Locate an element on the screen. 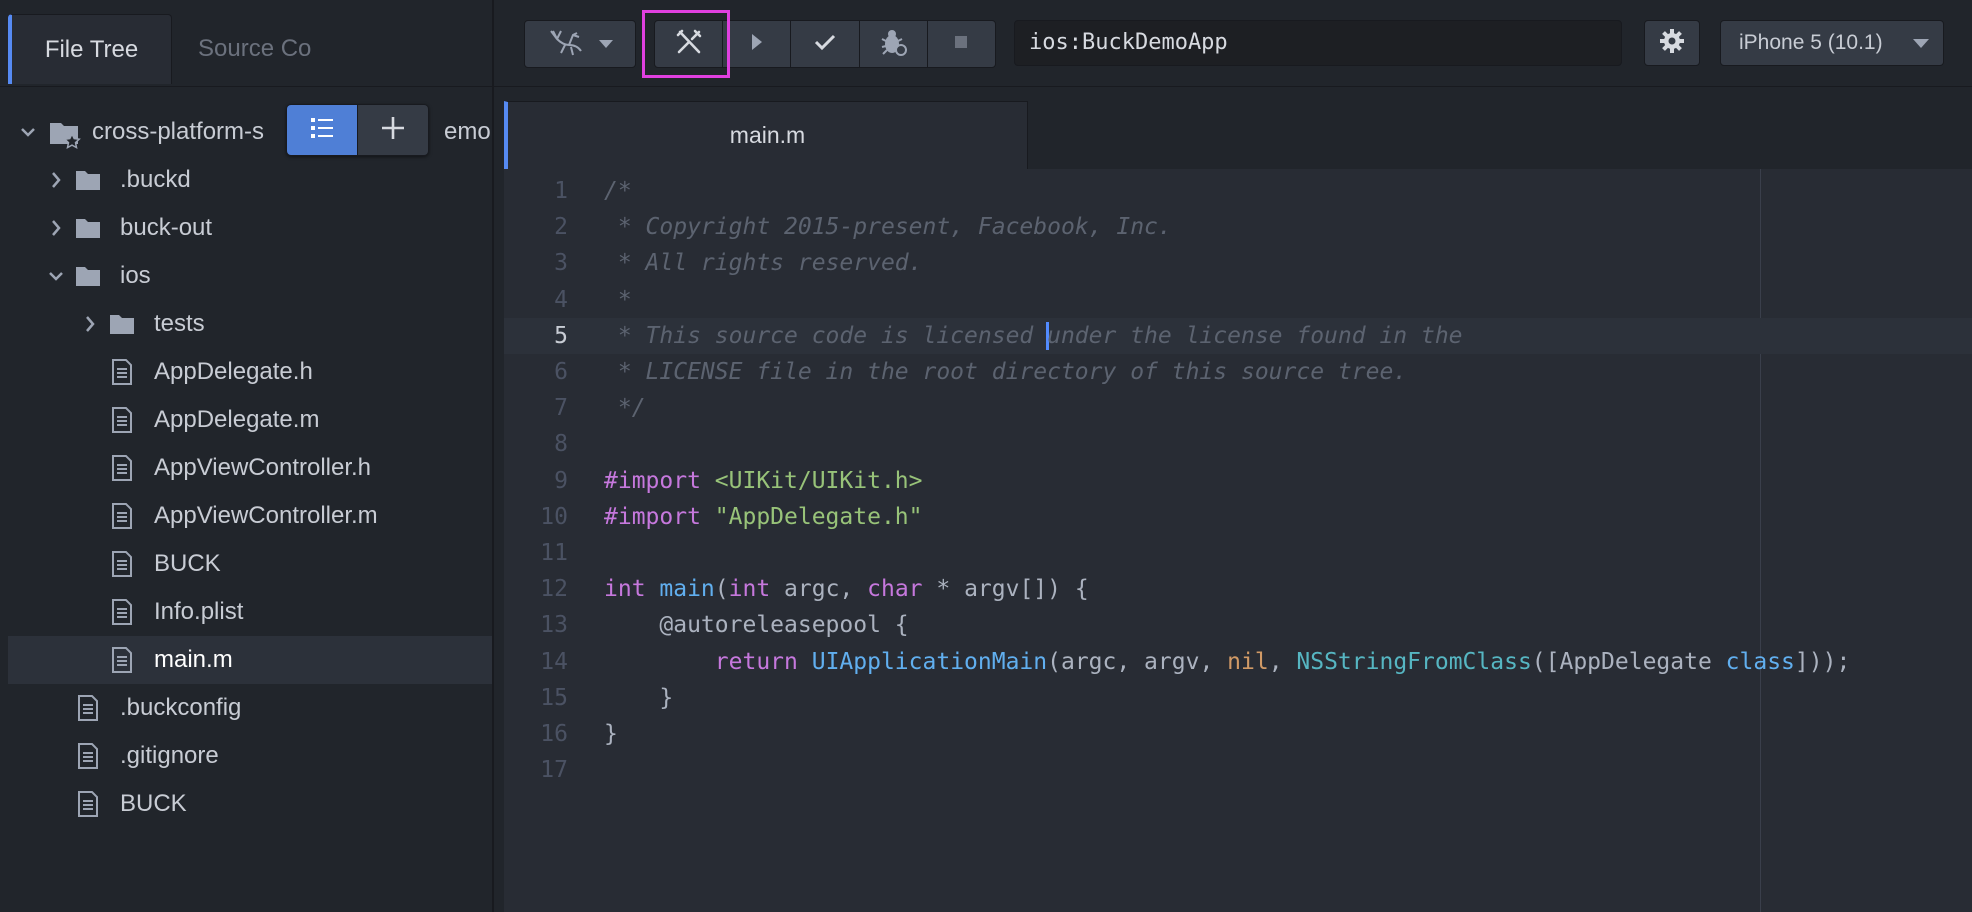 Image resolution: width=1972 pixels, height=912 pixels. code-token: */ is located at coordinates (625, 408).